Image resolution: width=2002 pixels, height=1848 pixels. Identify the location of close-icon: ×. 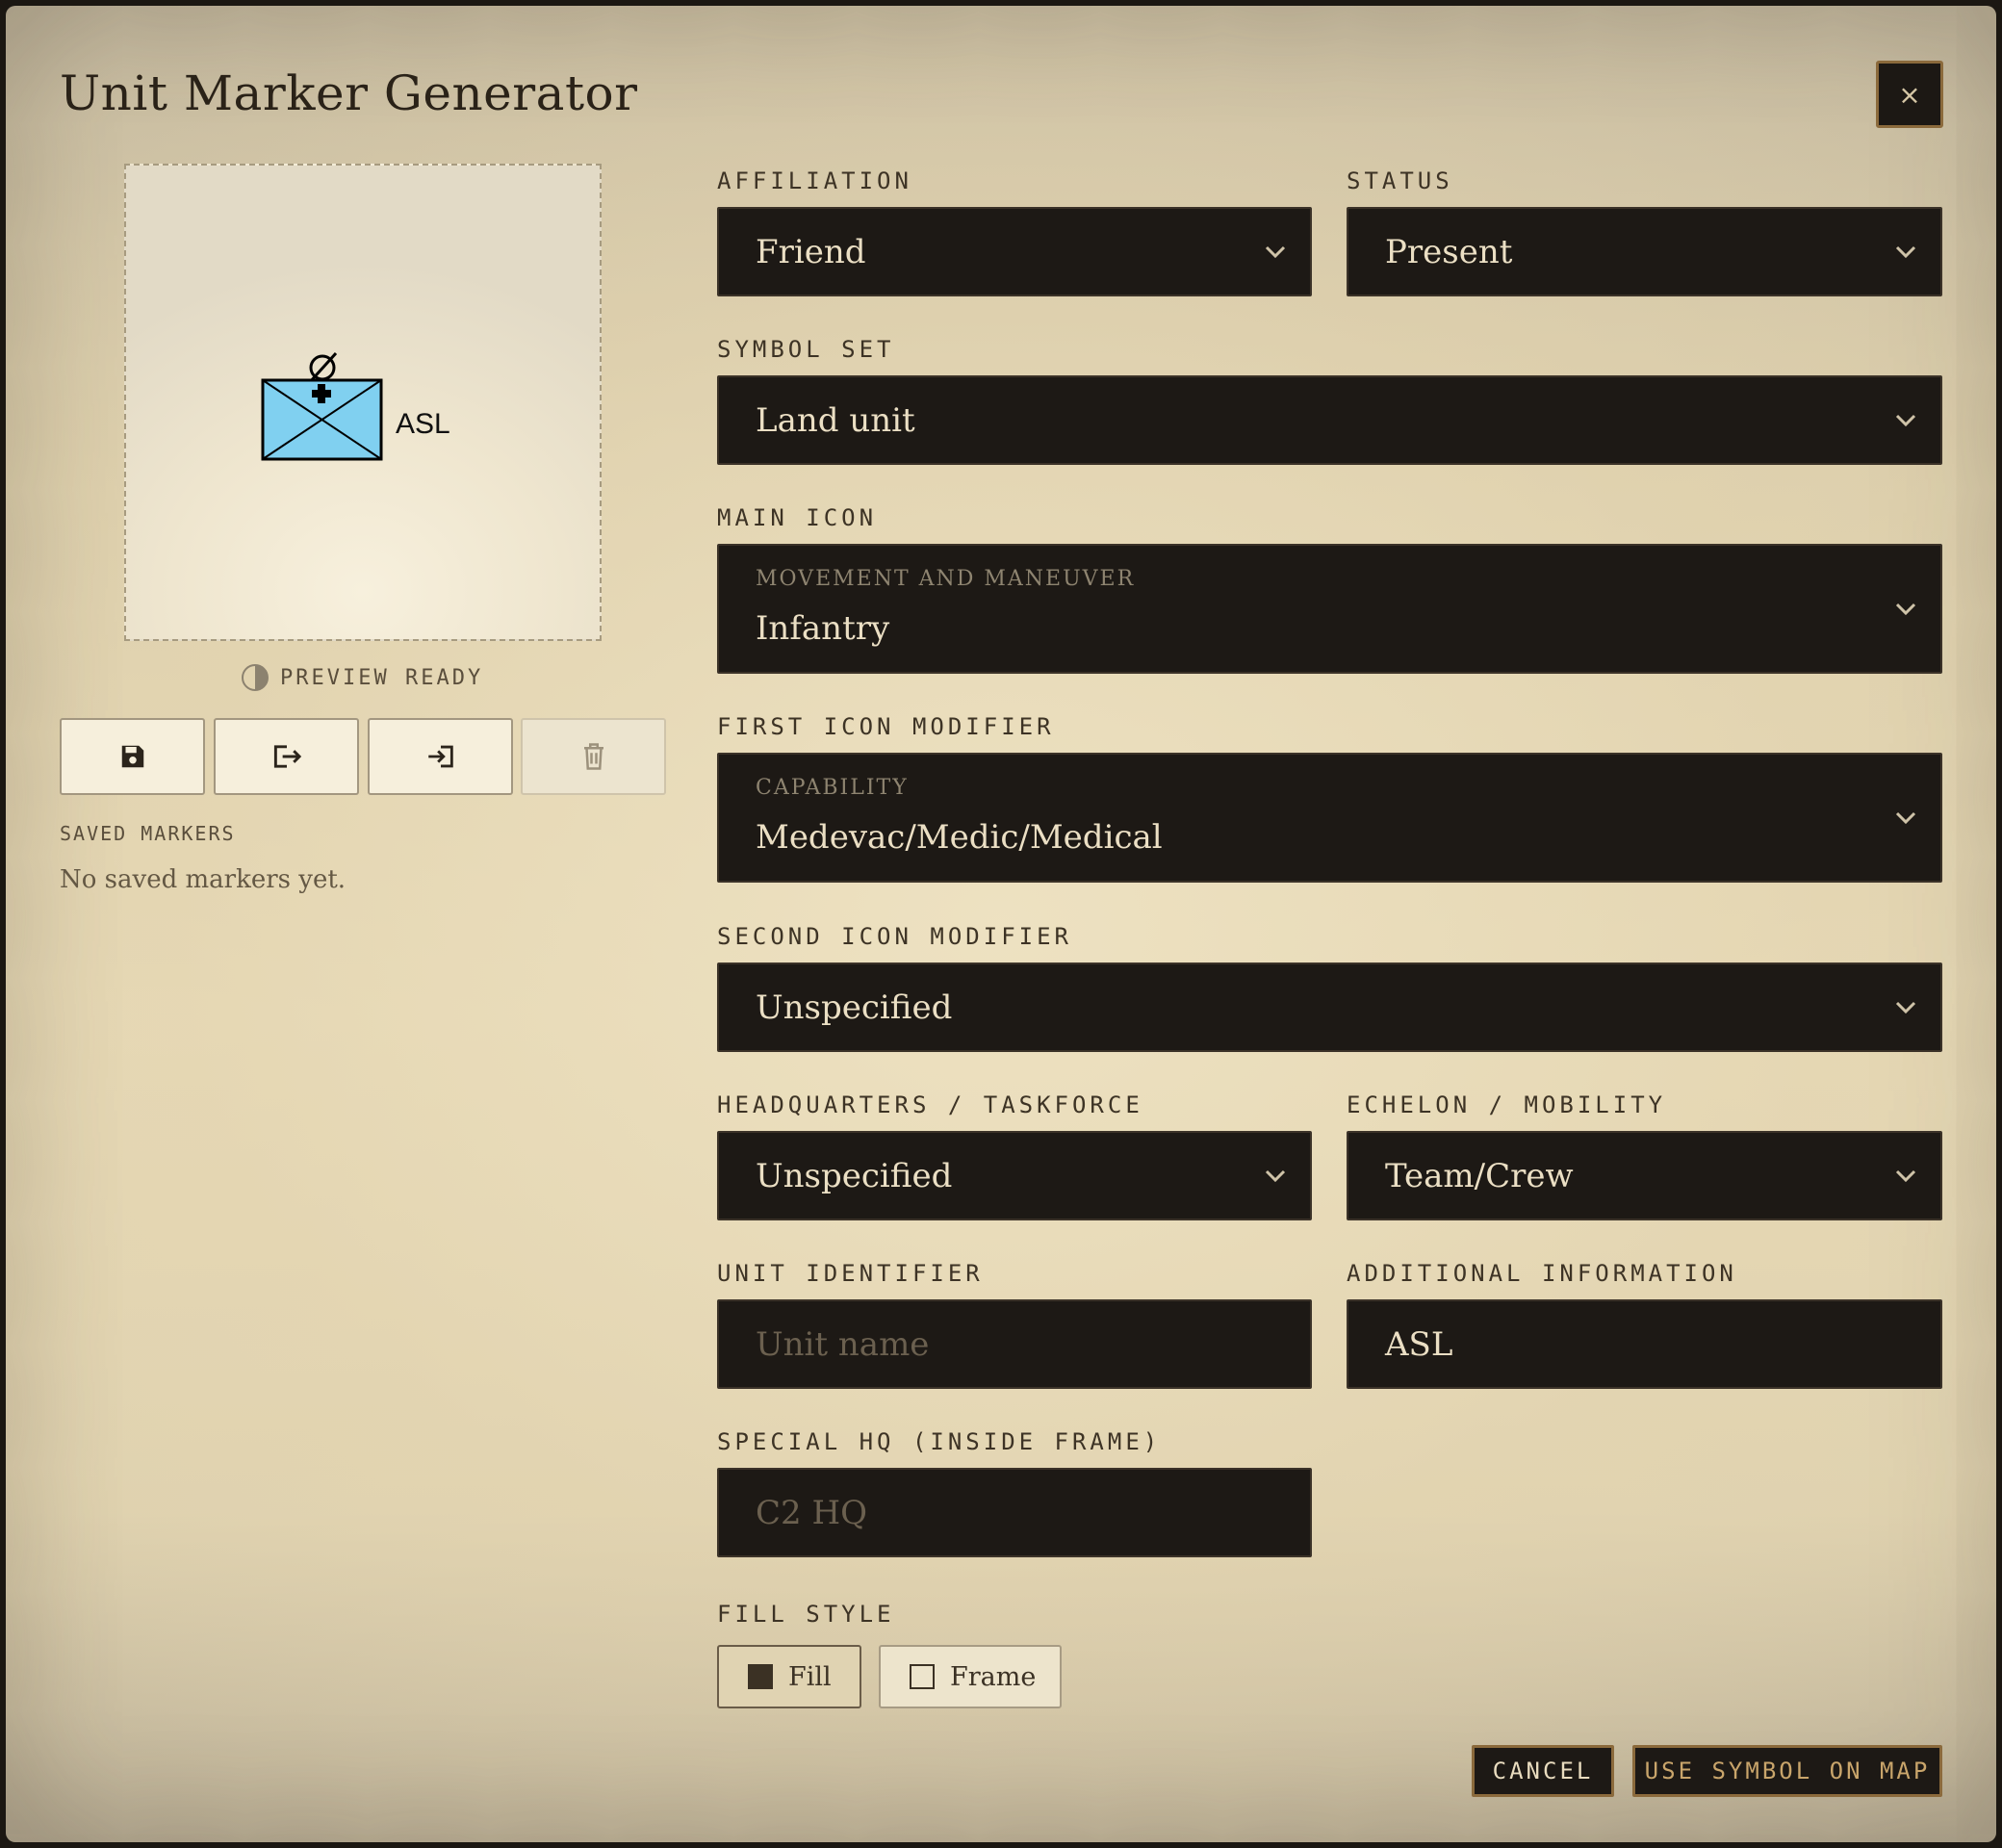
(1909, 94).